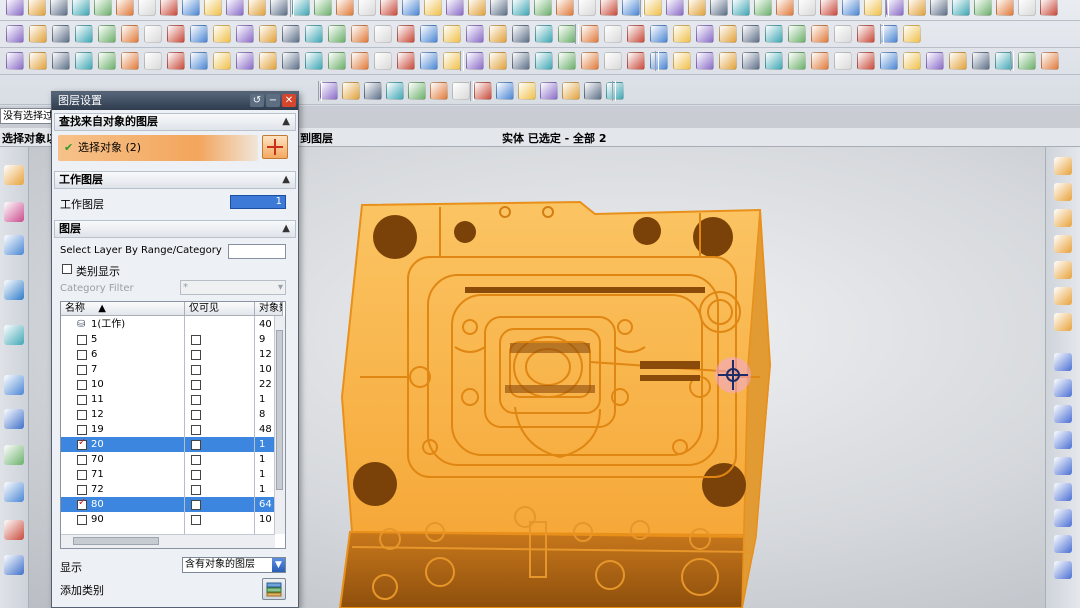 This screenshot has height=608, width=1080. What do you see at coordinates (172, 339) in the screenshot?
I see `table-row: 59` at bounding box center [172, 339].